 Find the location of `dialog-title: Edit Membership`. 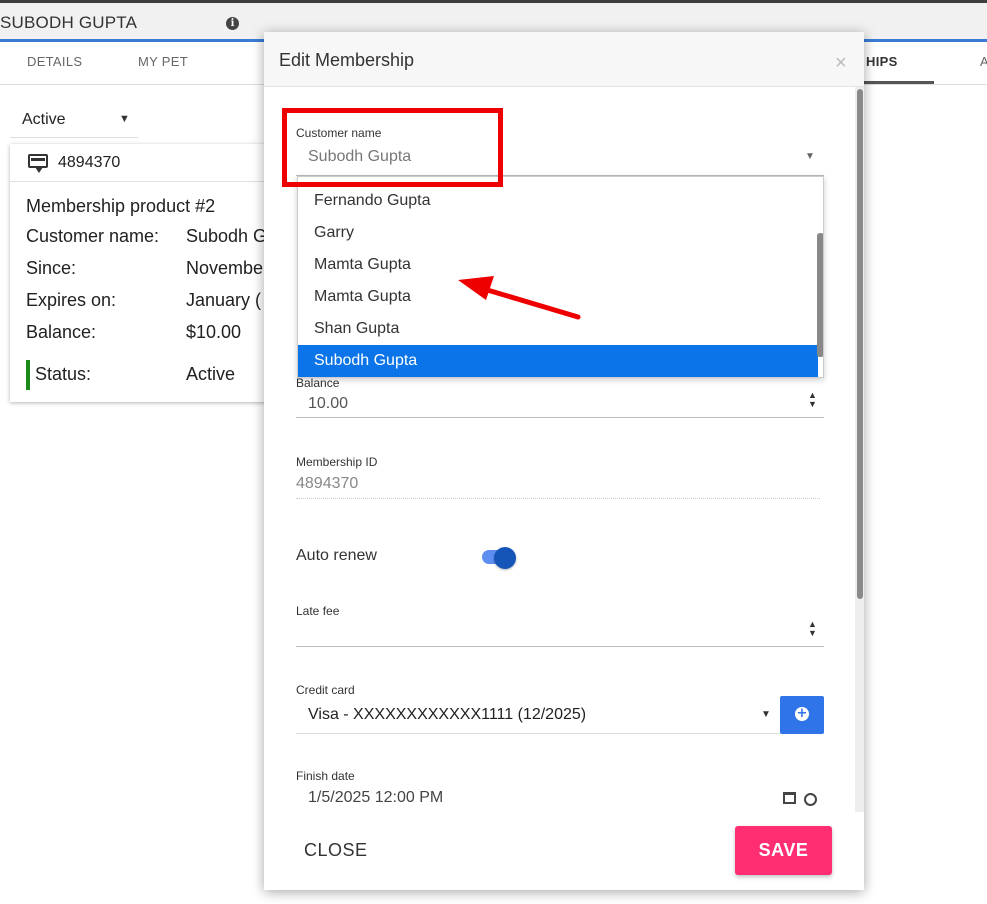

dialog-title: Edit Membership is located at coordinates (347, 60).